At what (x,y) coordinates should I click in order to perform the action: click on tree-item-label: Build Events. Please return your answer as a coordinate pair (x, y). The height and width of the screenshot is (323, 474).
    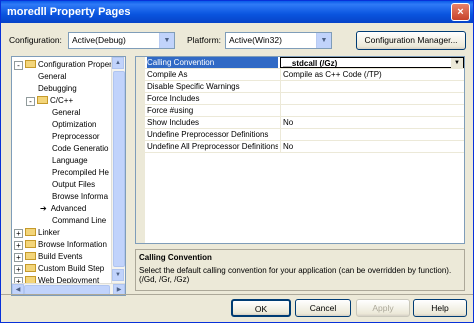
    Looking at the image, I should click on (60, 256).